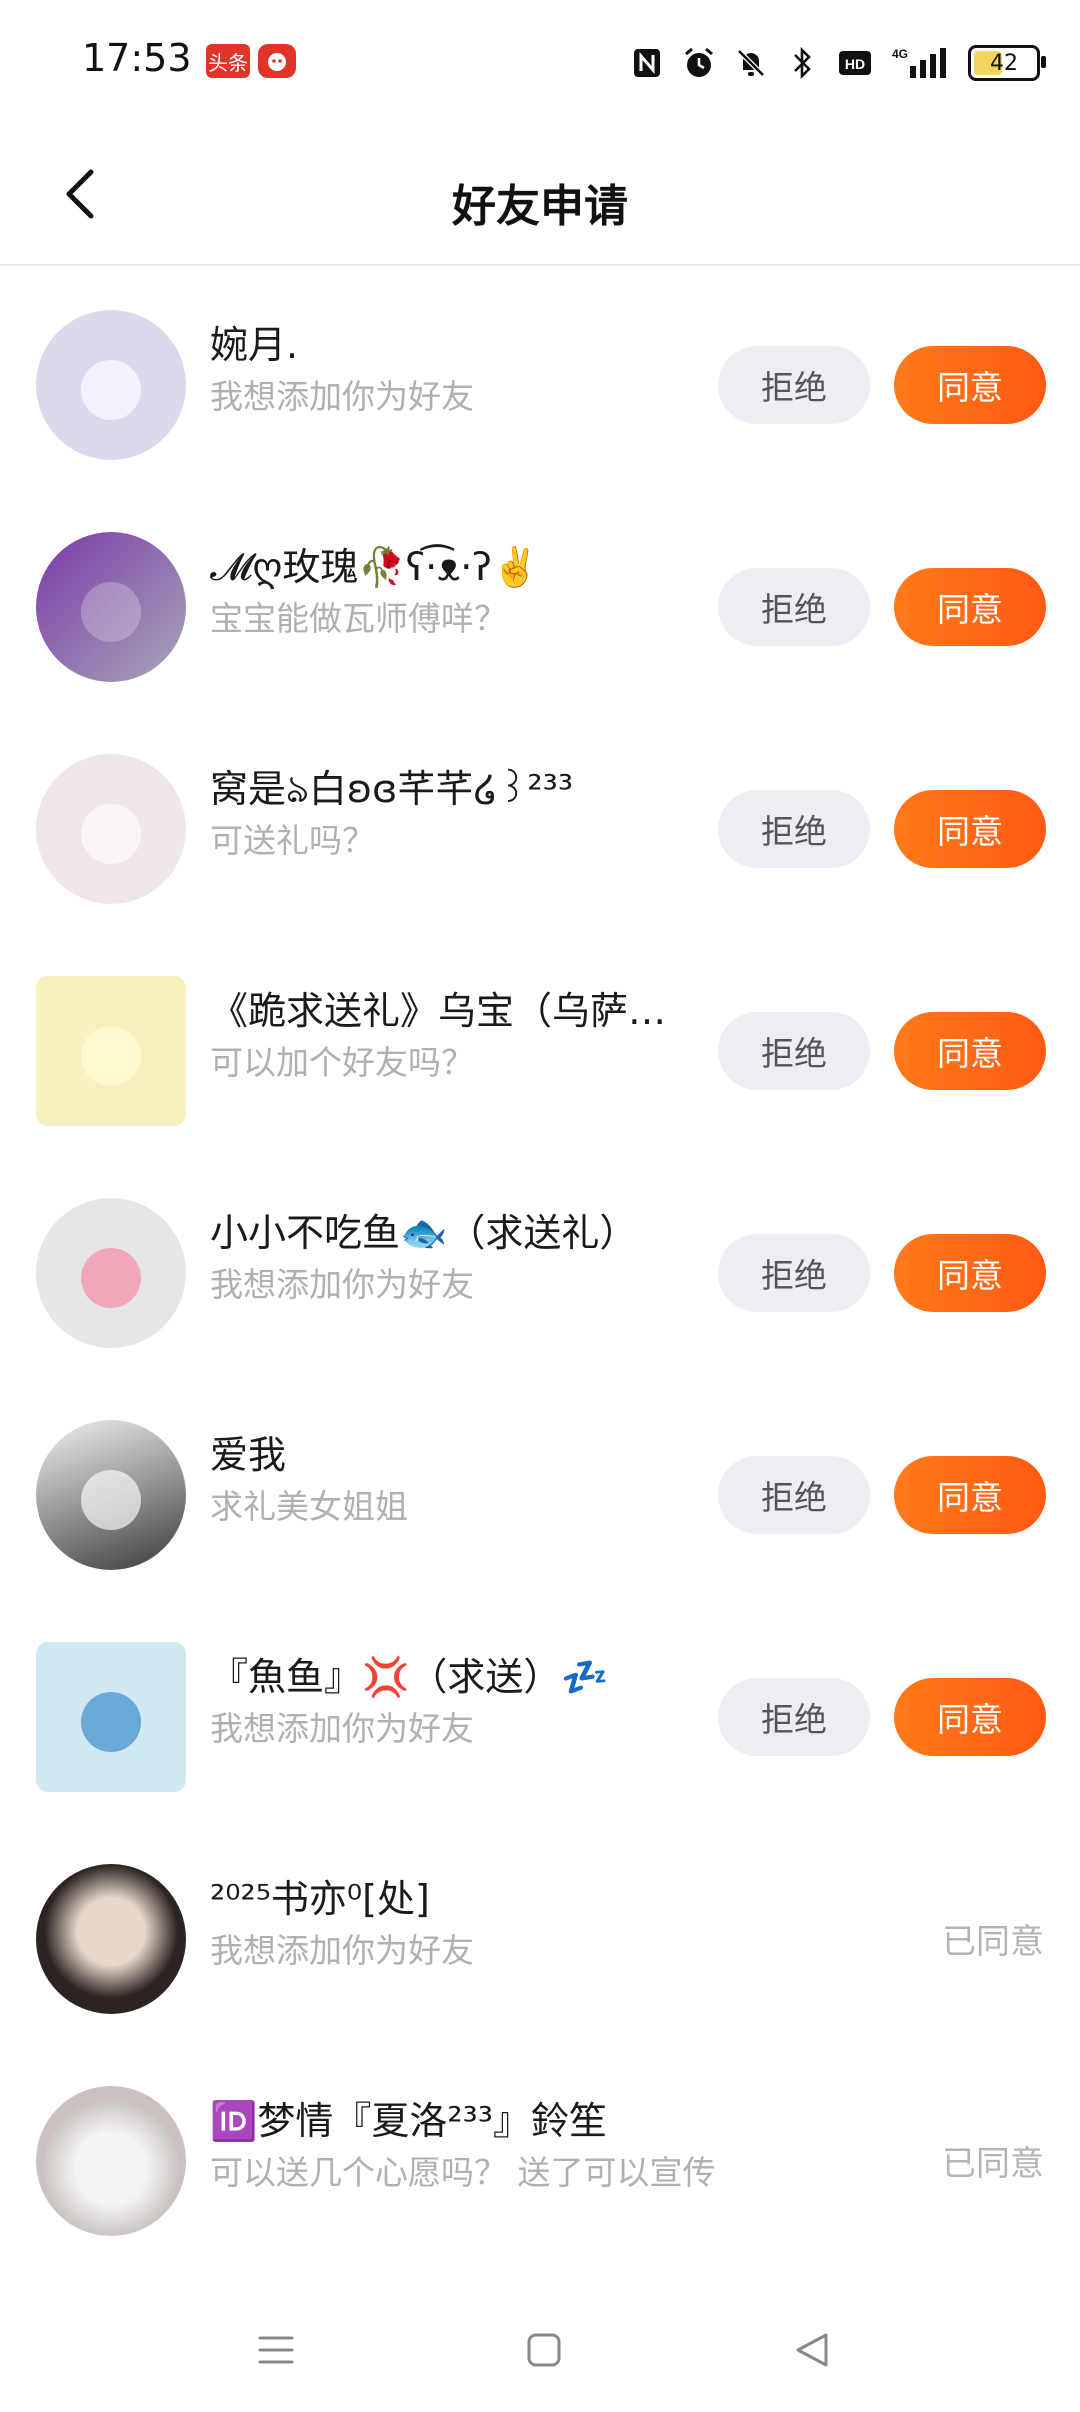 Image resolution: width=1080 pixels, height=2412 pixels. What do you see at coordinates (463, 2172) in the screenshot?
I see `request-message: 可以送几个心愿吗？ 送了可以宣传` at bounding box center [463, 2172].